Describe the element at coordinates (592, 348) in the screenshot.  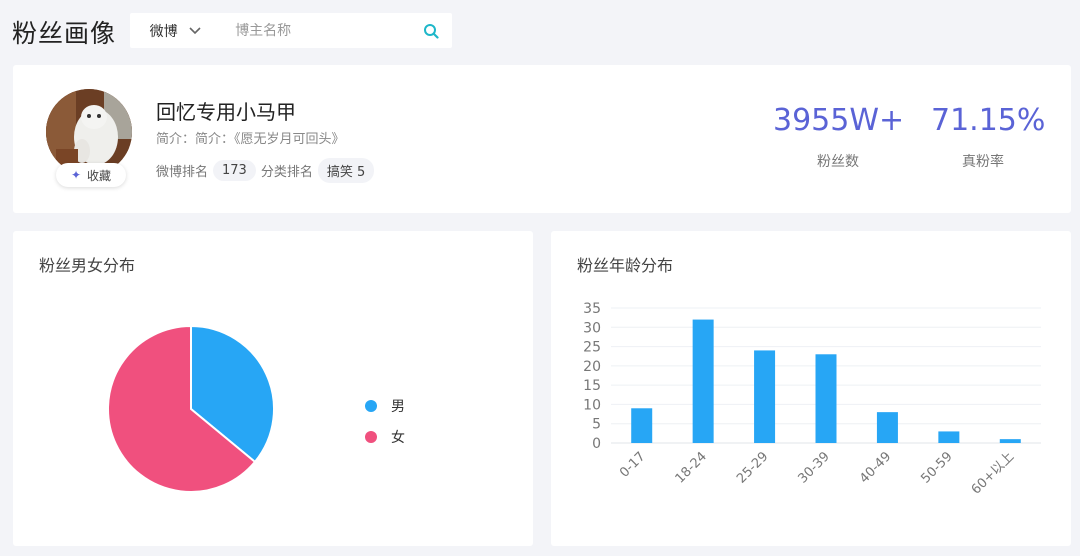
I see `y-tick-label: 25` at that location.